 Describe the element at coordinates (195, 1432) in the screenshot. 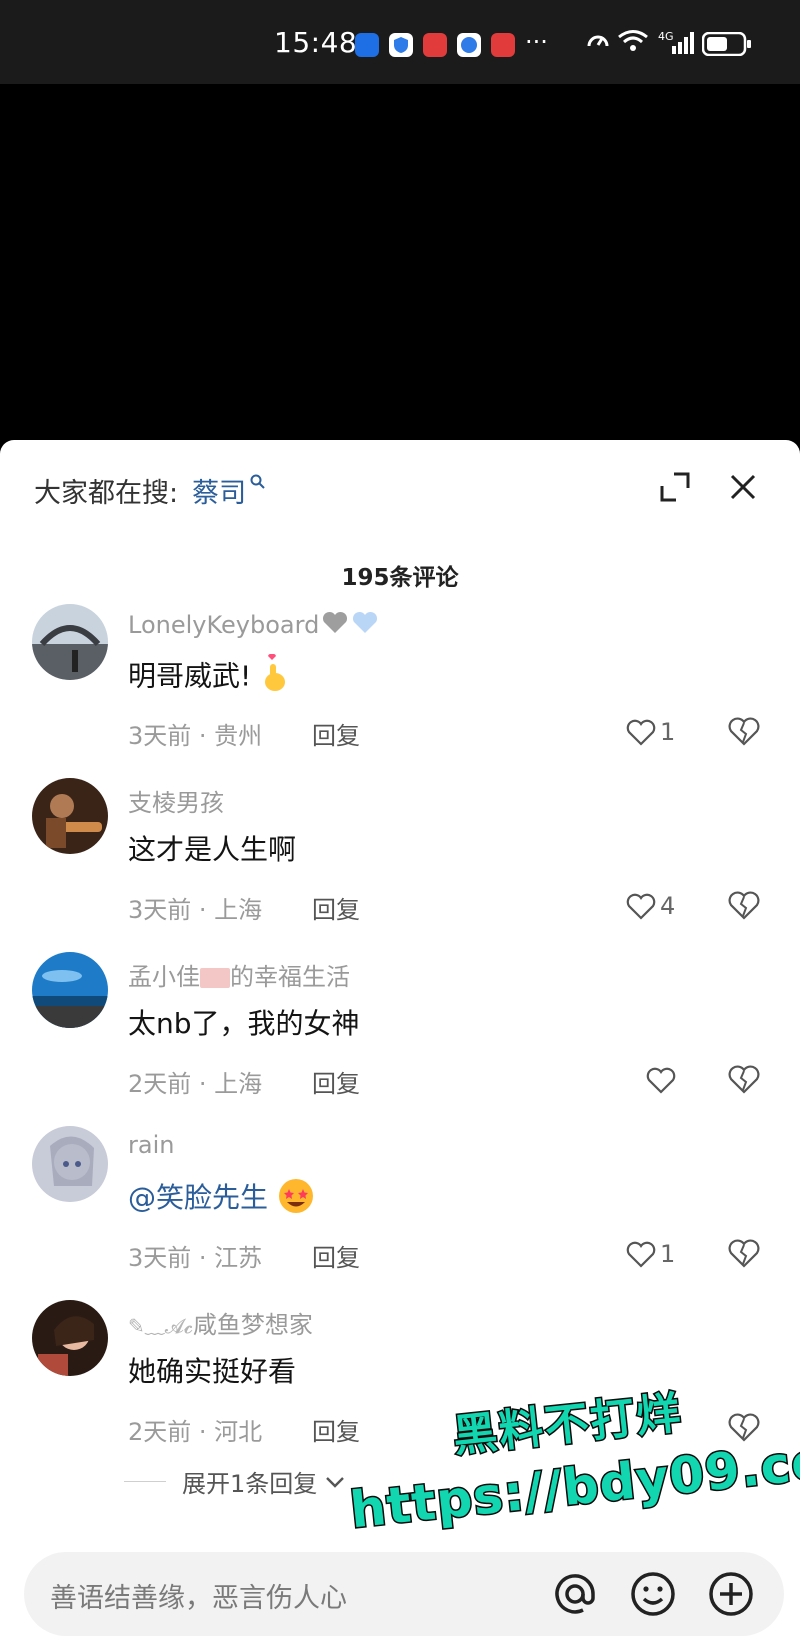

I see `comment-meta: 2天前 · 河北` at that location.